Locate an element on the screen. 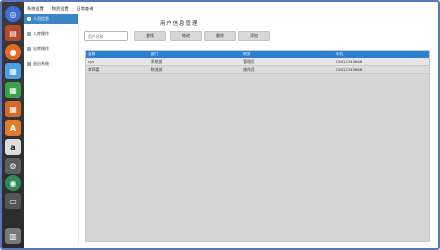 The image size is (440, 250). menu-bar: 系统设置 物资设置 日常查询 is located at coordinates (229, 9).